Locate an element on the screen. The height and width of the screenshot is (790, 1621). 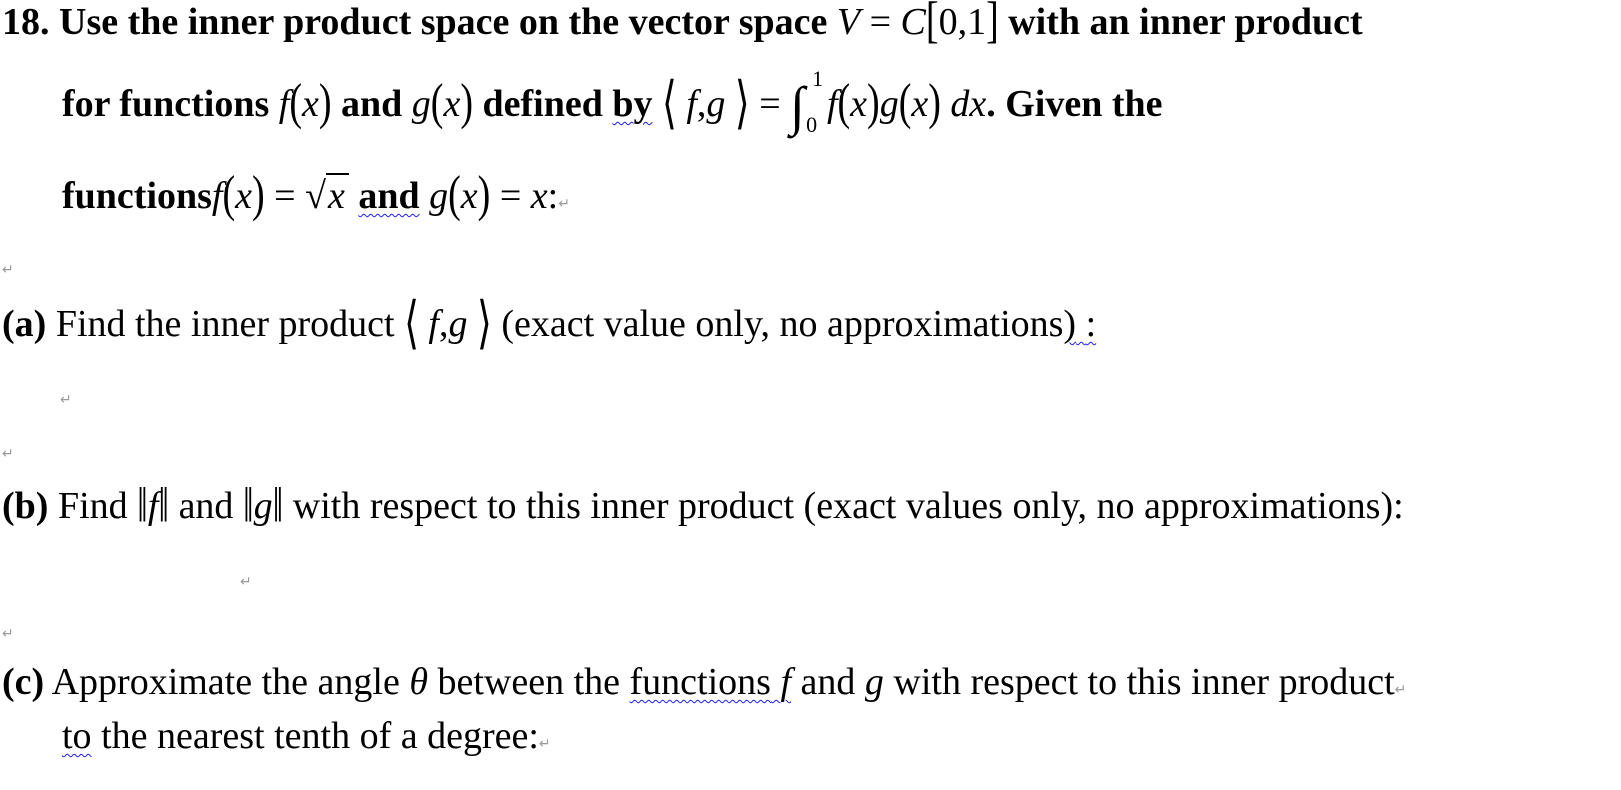
part-label: (b) is located at coordinates (25, 506).